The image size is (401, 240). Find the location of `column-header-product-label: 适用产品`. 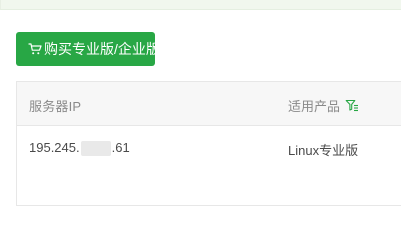

column-header-product-label: 适用产品 is located at coordinates (314, 106).